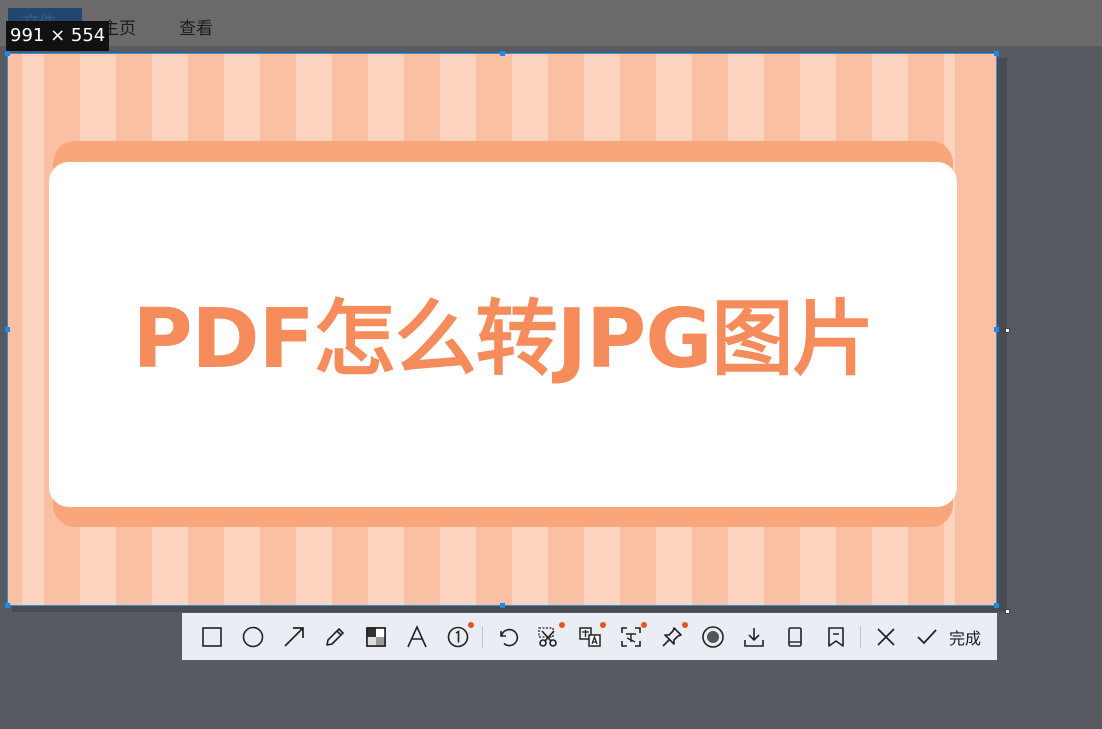  Describe the element at coordinates (7, 605) in the screenshot. I see `resize-handle-bottom-left` at that location.